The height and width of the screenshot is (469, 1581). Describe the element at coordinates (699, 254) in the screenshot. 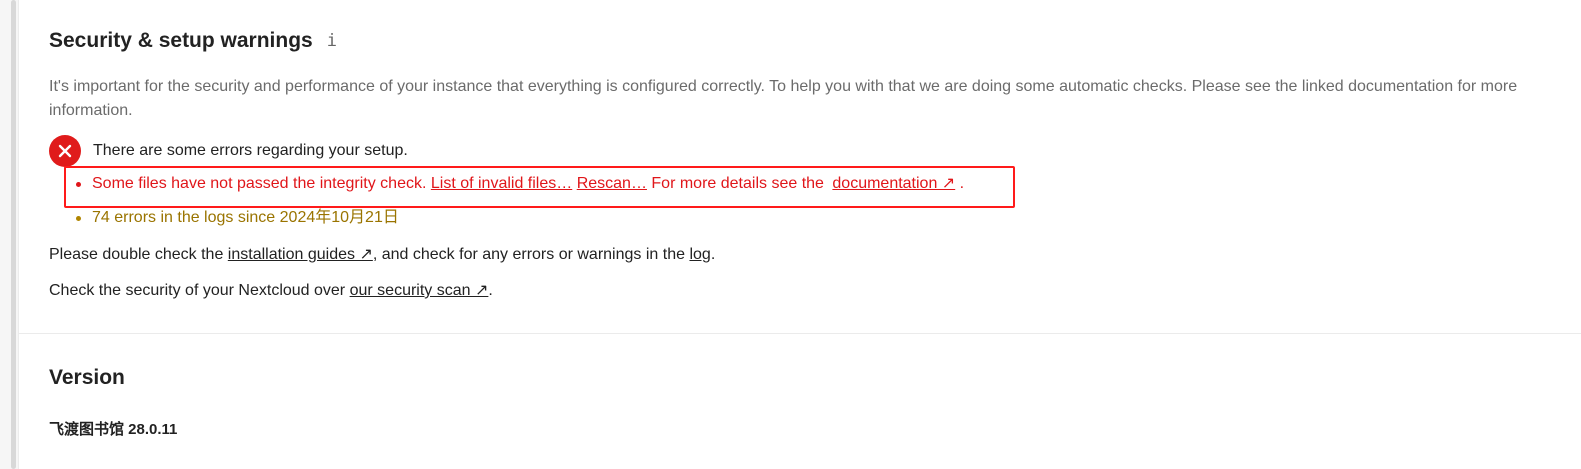

I see `log-link: log` at that location.